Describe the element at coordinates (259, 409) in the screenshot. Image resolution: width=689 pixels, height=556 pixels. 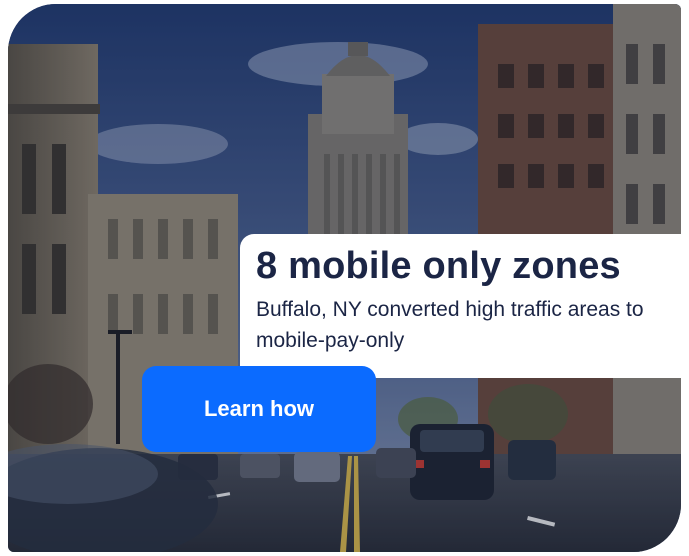
I see `learn-how-button: Learn how` at that location.